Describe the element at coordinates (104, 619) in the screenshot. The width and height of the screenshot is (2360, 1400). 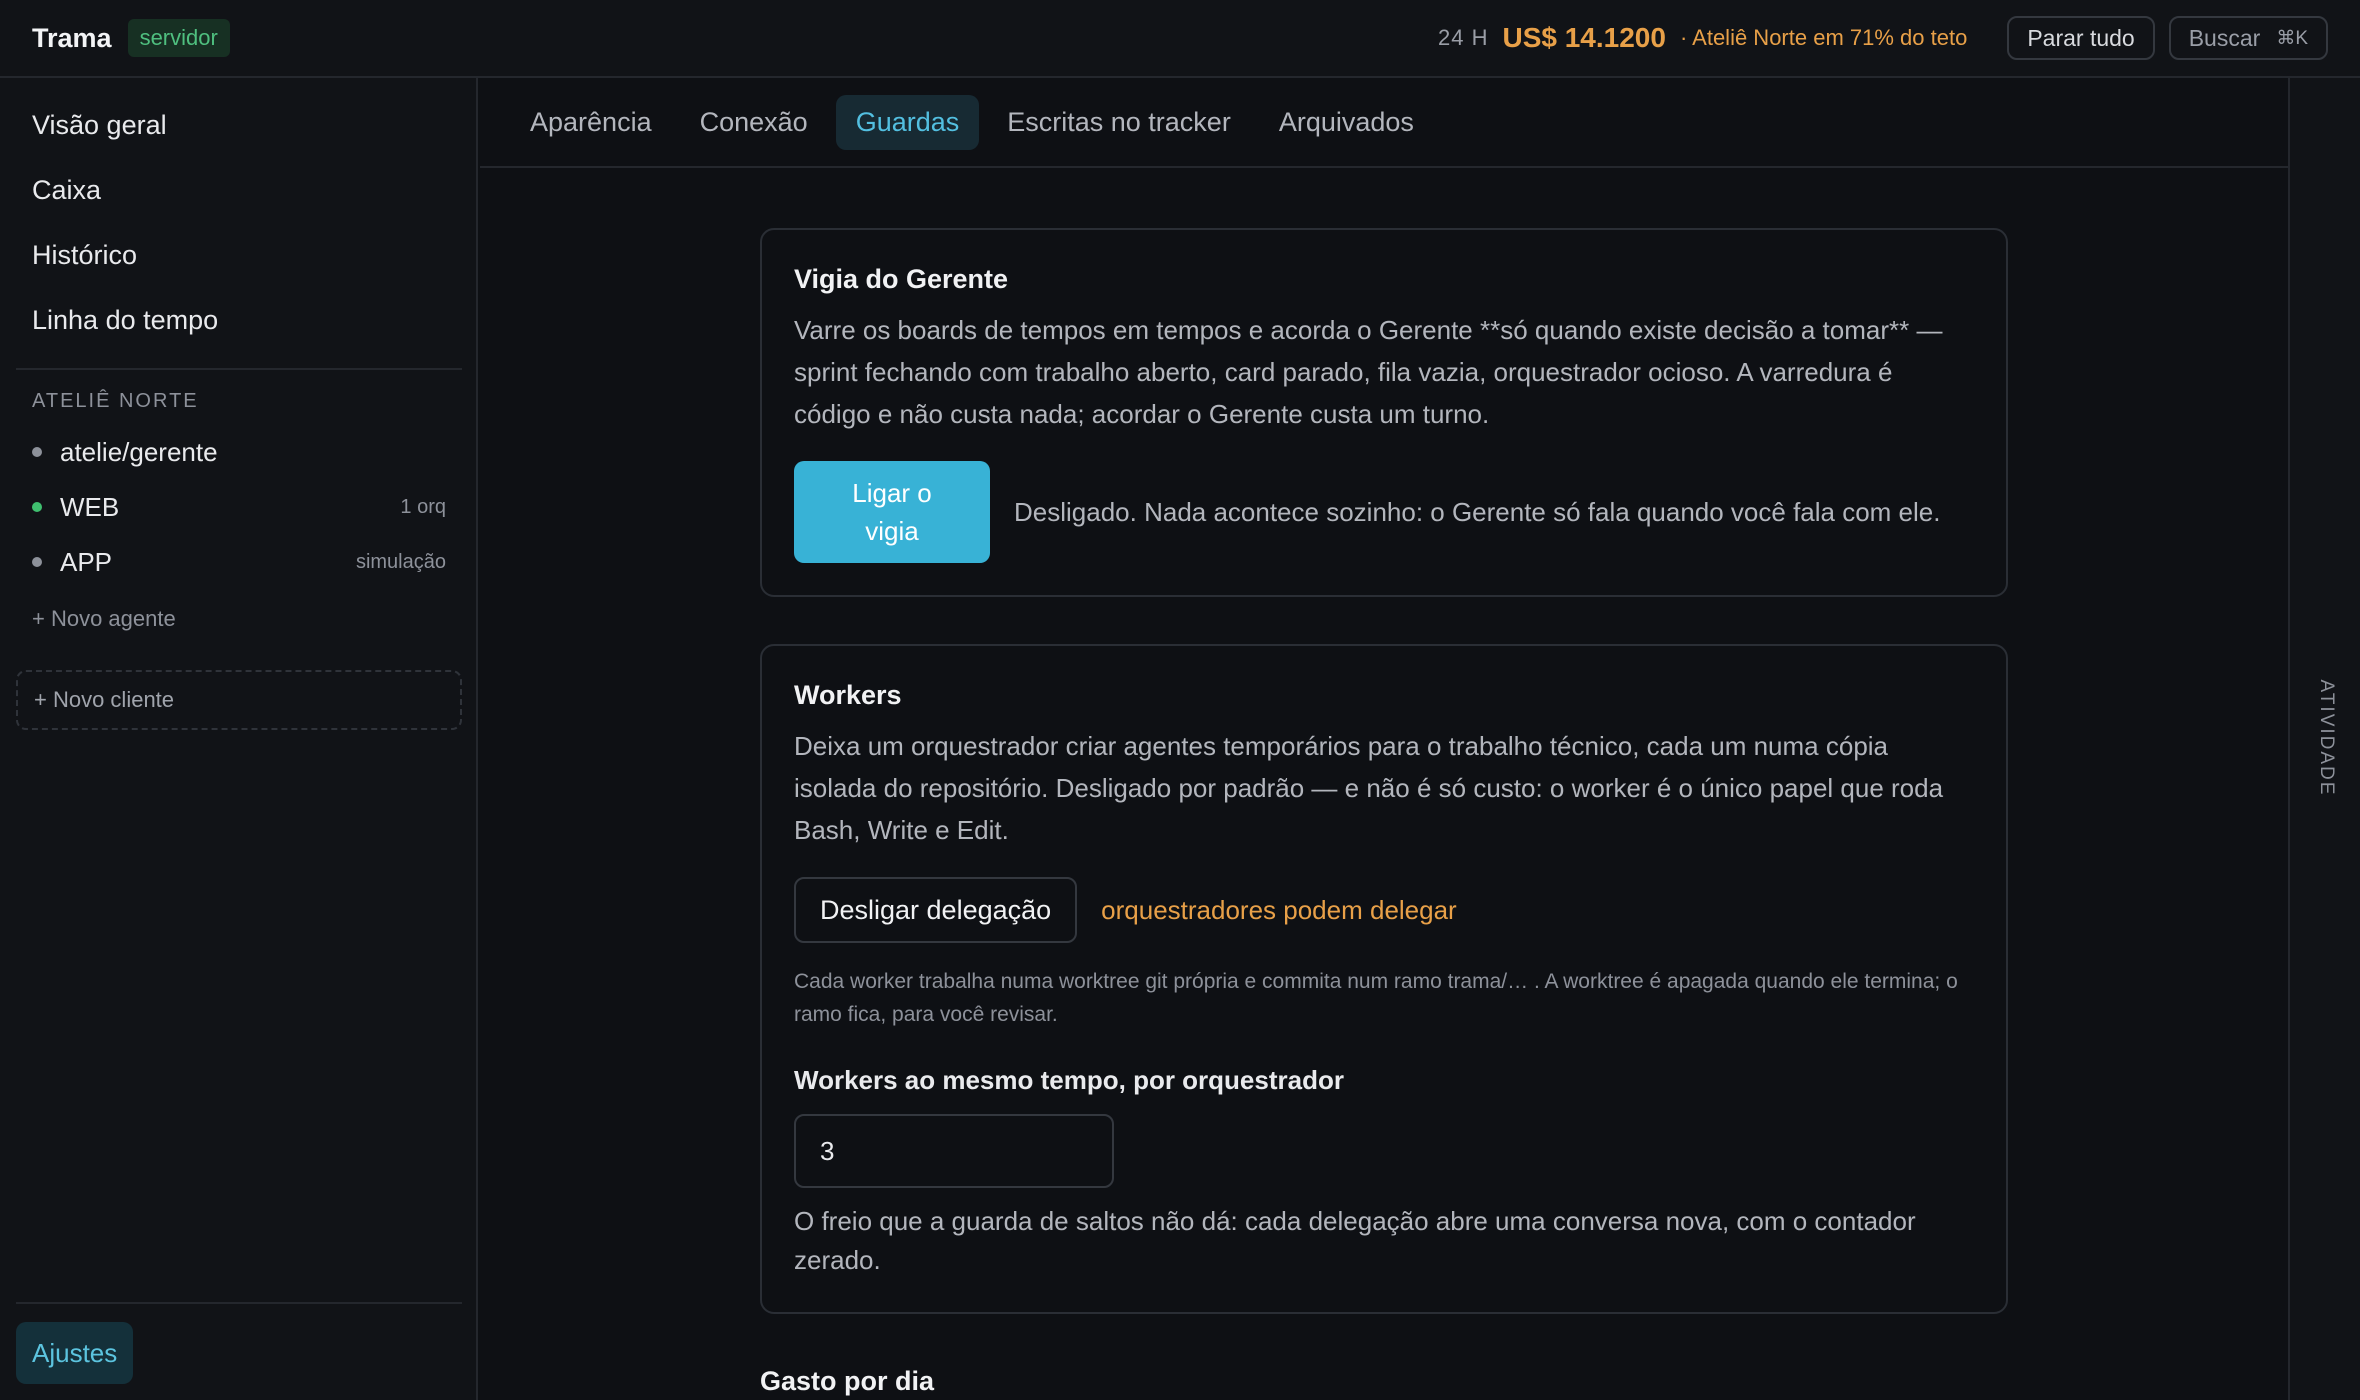
I see `new-agent-link: + Novo agente` at that location.